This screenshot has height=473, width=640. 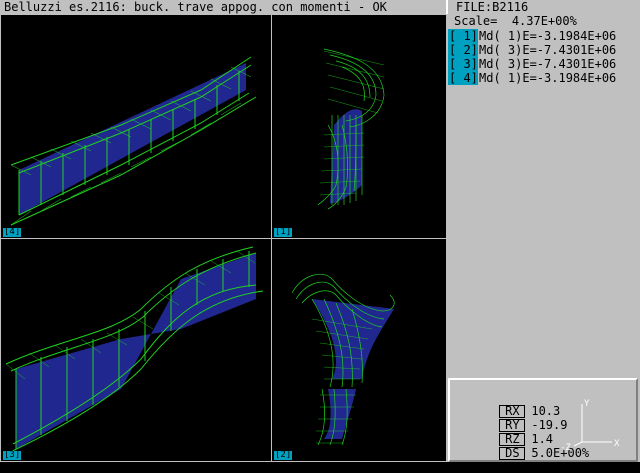 What do you see at coordinates (504, 433) in the screenshot?
I see `rz-row: RZ 1.4` at bounding box center [504, 433].